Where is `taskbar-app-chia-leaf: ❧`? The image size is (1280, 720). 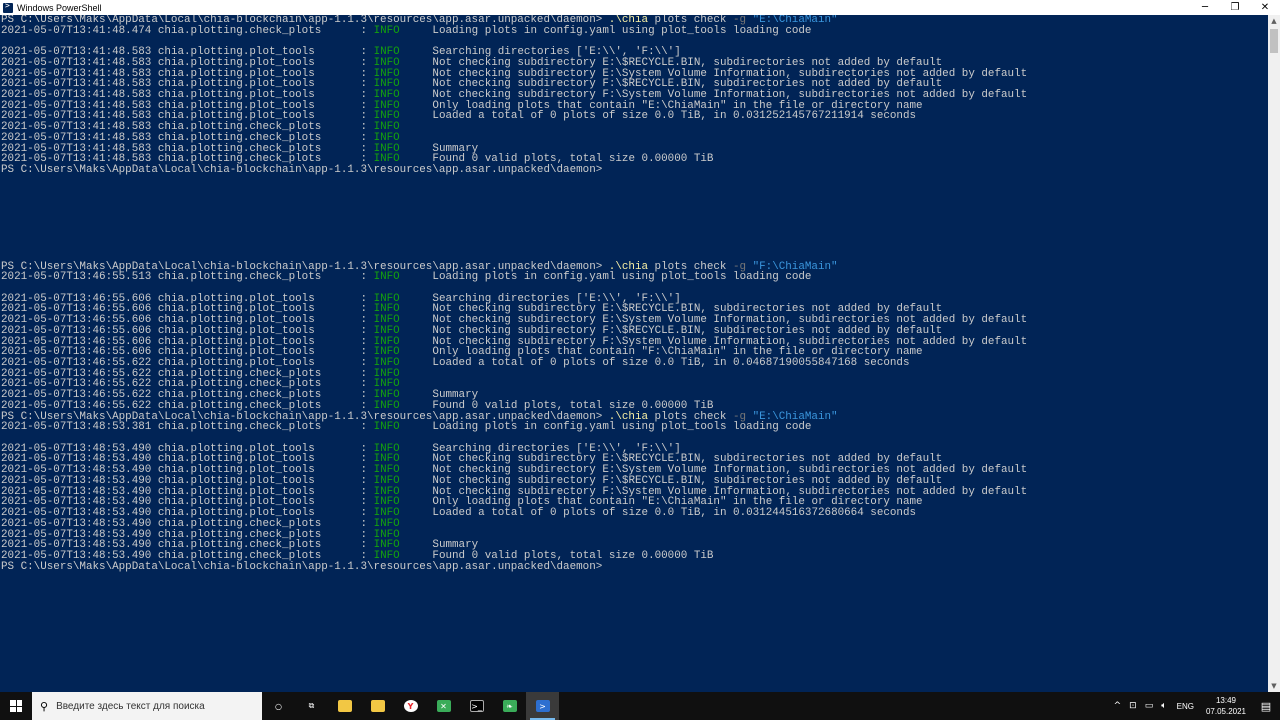
taskbar-app-chia-leaf: ❧ is located at coordinates (509, 706).